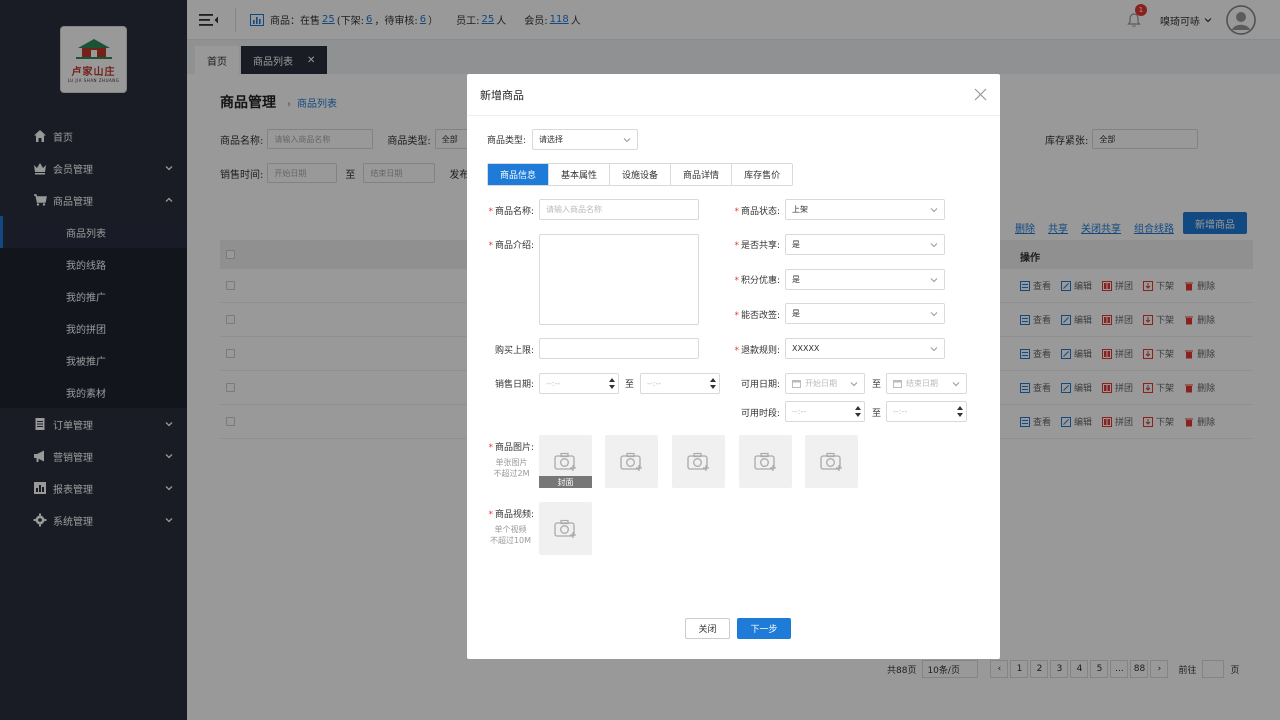 The height and width of the screenshot is (720, 1280). What do you see at coordinates (865, 209) in the screenshot?
I see `status-select: 上架` at bounding box center [865, 209].